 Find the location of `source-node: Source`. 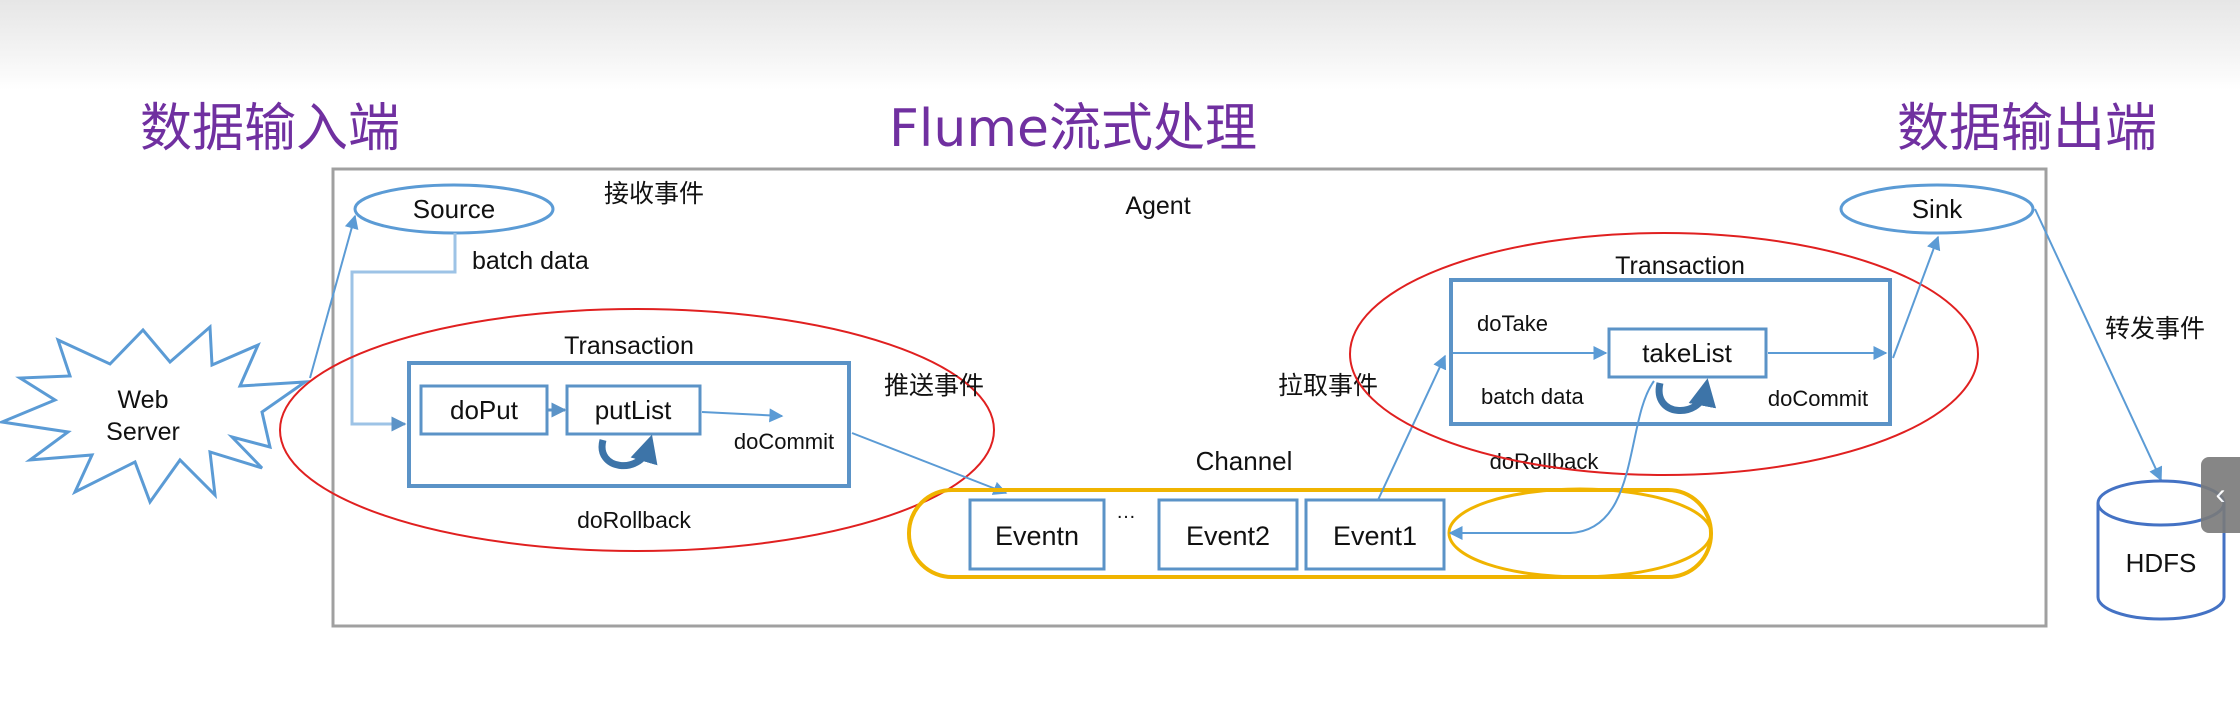

source-node: Source is located at coordinates (454, 209).